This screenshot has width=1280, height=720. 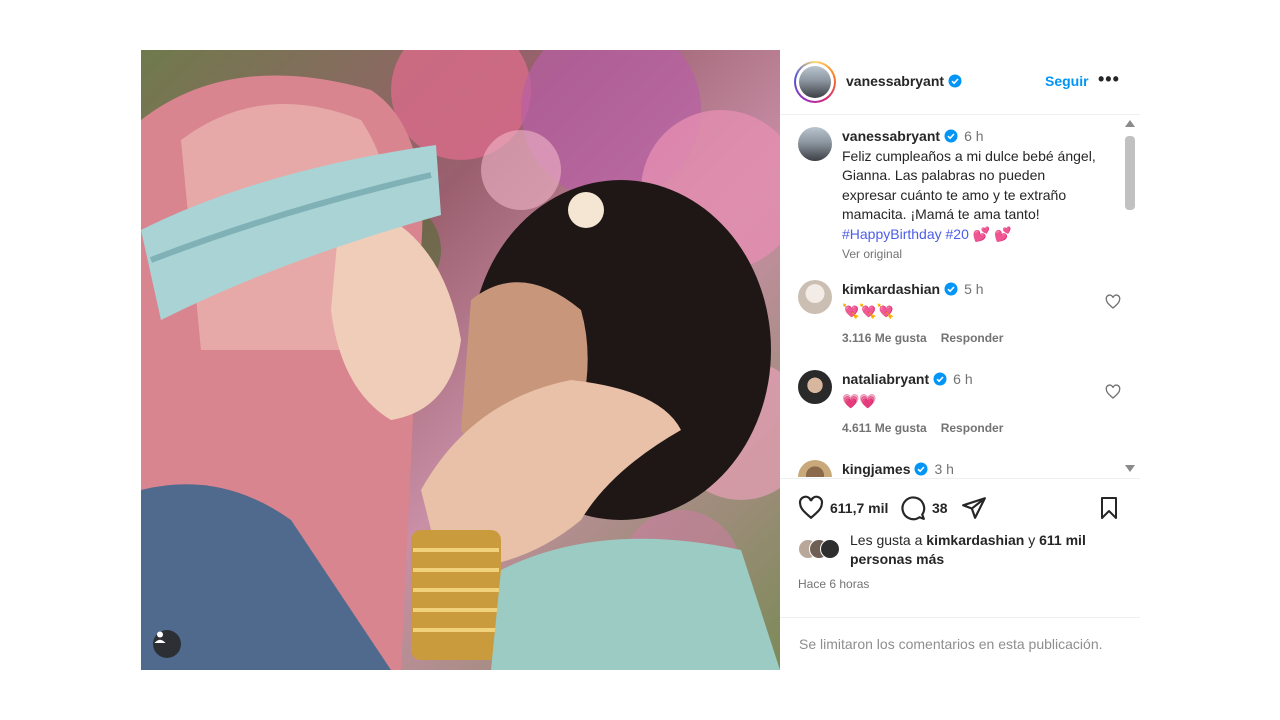 I want to click on liked-by-middle: y, so click(x=1032, y=540).